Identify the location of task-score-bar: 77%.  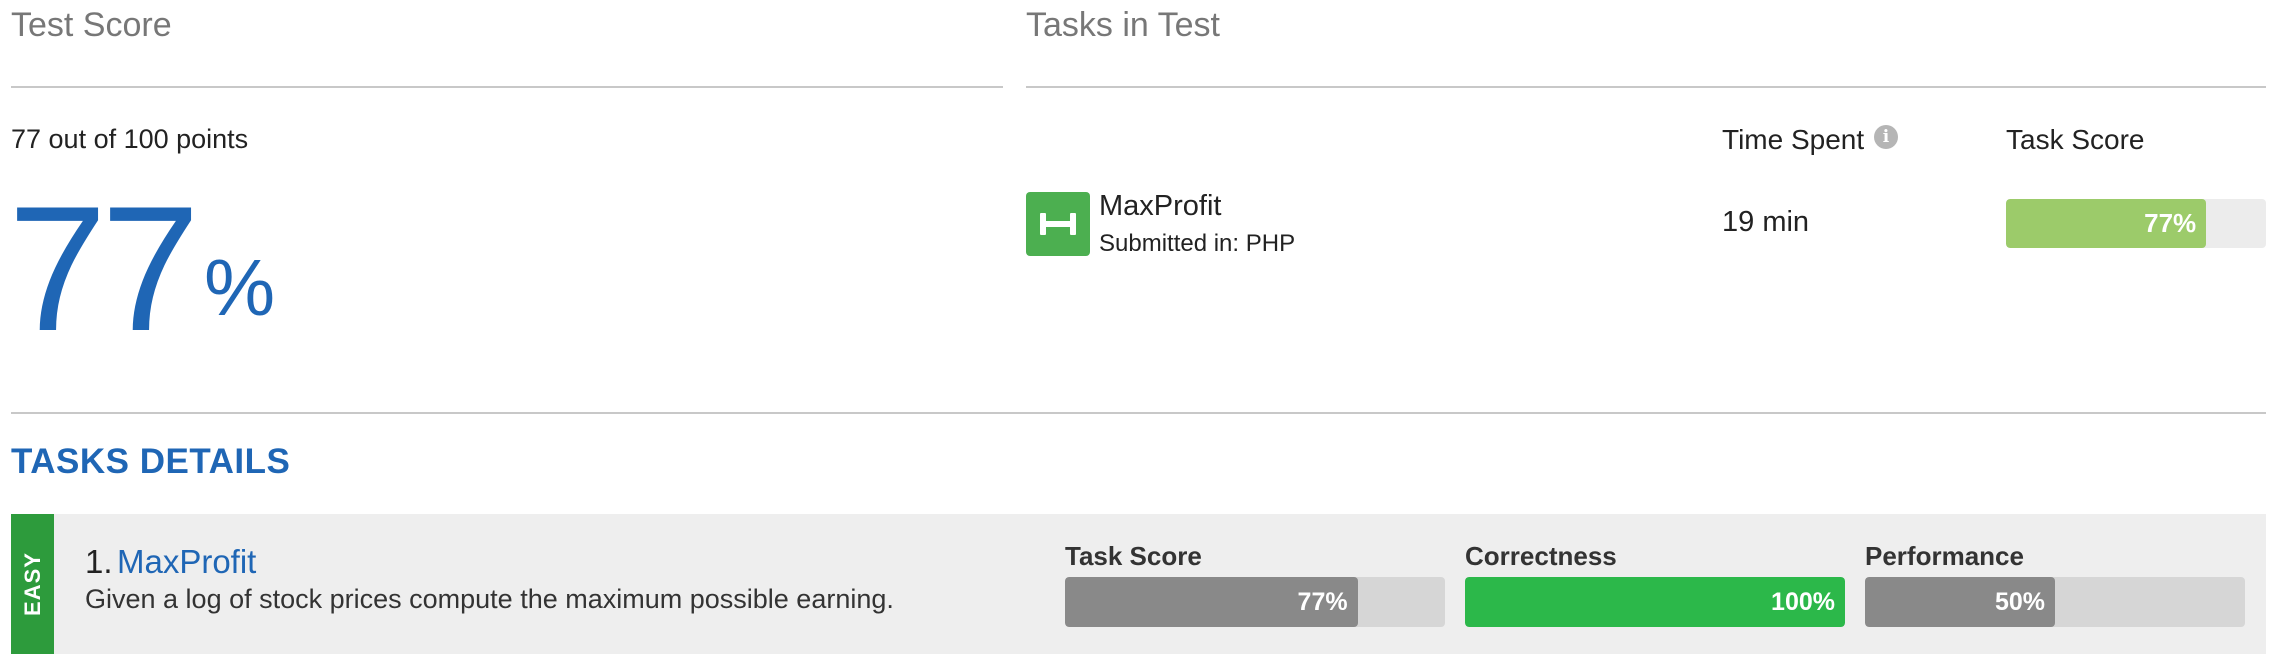
(2136, 223).